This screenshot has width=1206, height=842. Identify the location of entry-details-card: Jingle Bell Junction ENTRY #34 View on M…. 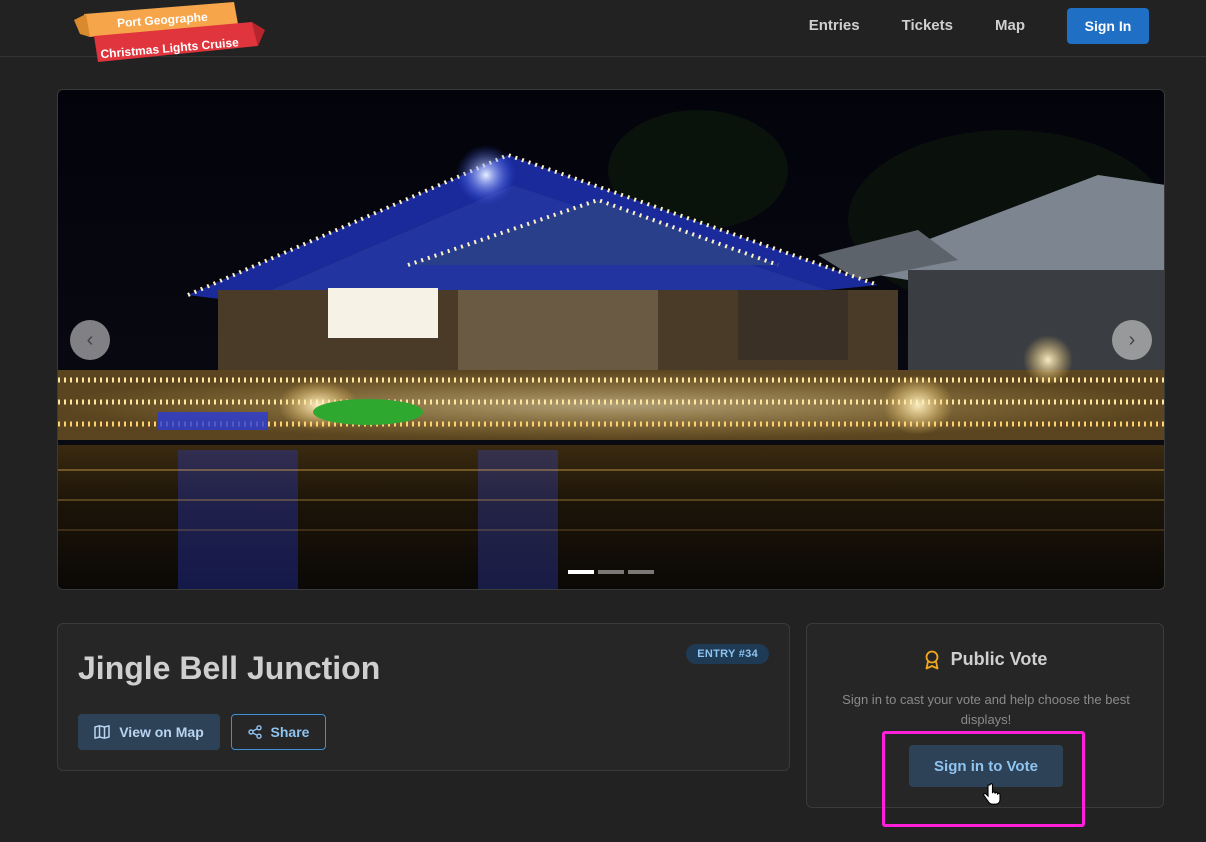
(423, 697).